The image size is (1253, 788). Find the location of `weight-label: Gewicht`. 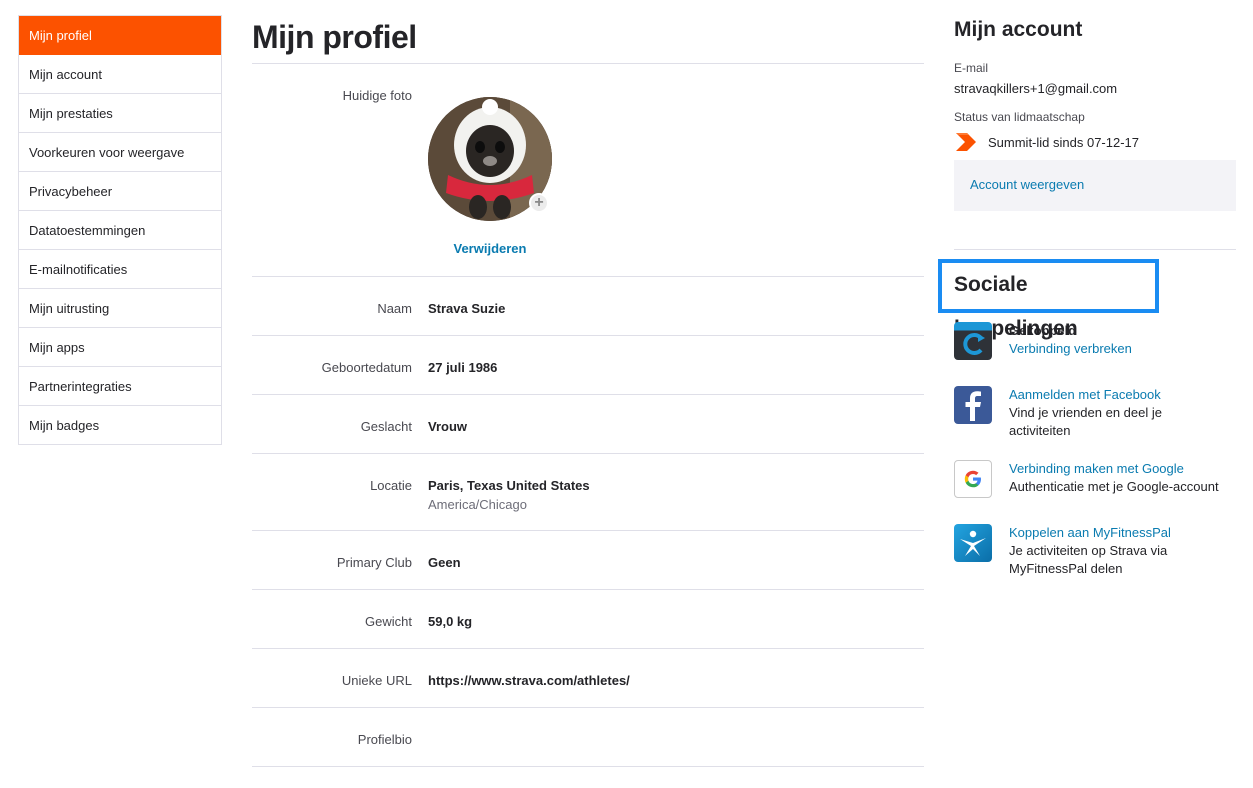

weight-label: Gewicht is located at coordinates (388, 621).